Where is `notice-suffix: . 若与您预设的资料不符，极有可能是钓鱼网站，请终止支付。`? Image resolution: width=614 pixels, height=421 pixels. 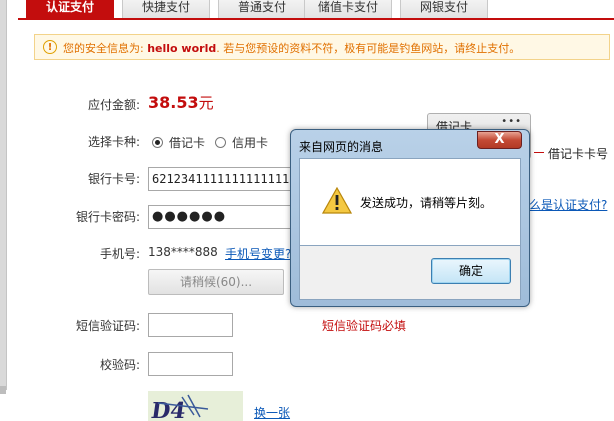
notice-suffix: . 若与您预设的资料不符，极有可能是钓鱼网站，请终止支付。 is located at coordinates (368, 48).